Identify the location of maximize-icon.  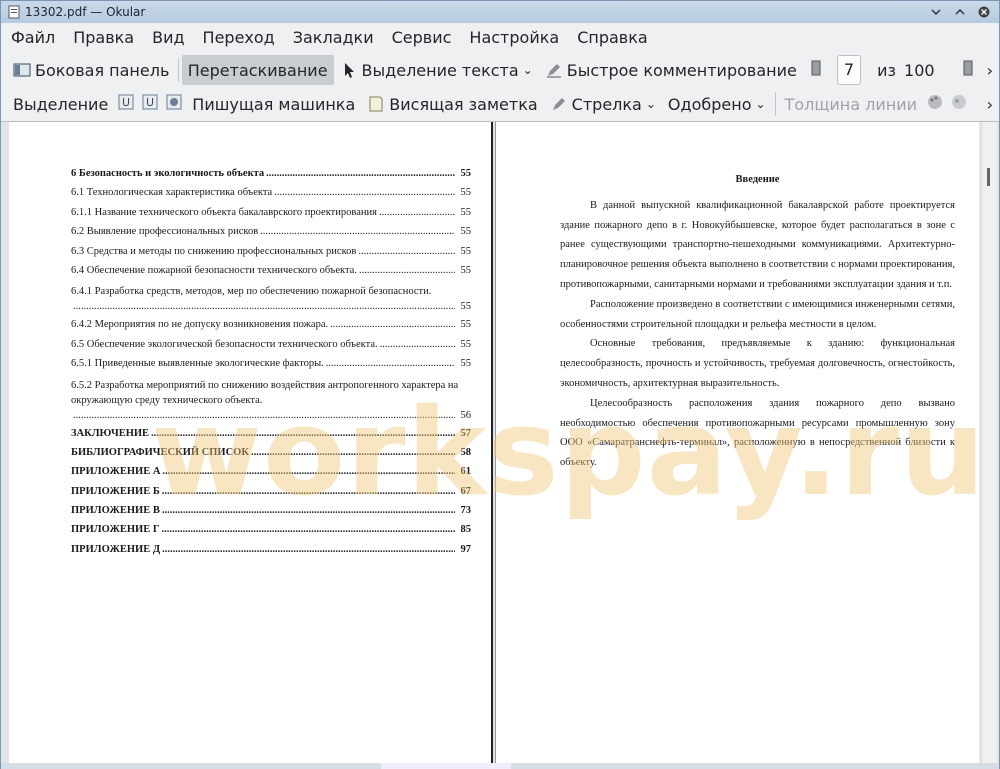
(960, 12).